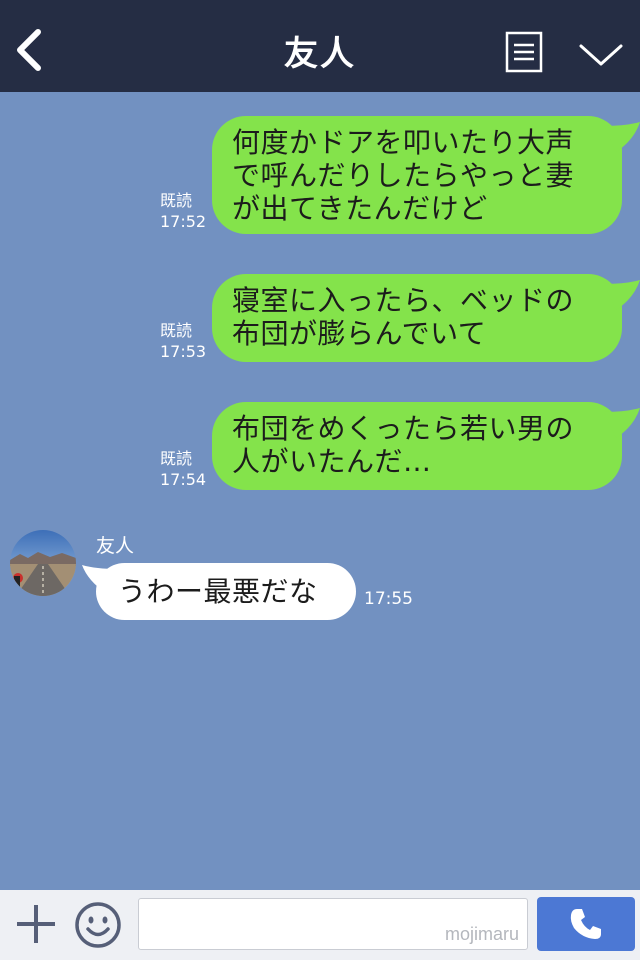 Image resolution: width=640 pixels, height=960 pixels. I want to click on outgoing-bubble: 何度かドアを叩いたり大声 で呼んだりしたらやっと妻 が出てきたんだけど, so click(426, 175).